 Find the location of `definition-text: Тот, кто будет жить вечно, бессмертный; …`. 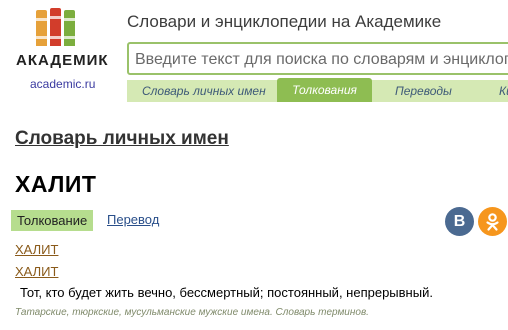

definition-text: Тот, кто будет жить вечно, бессмертный; … is located at coordinates (226, 292).